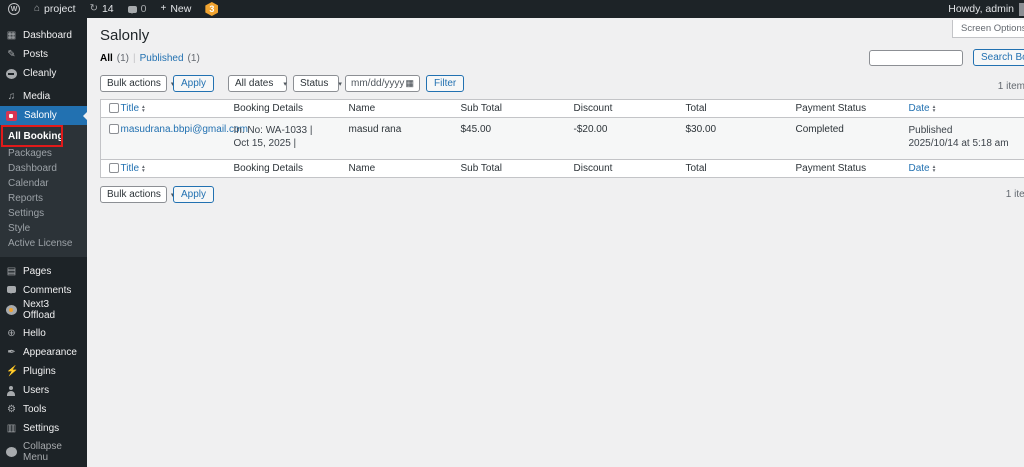 The height and width of the screenshot is (467, 1024). I want to click on sidebar-item-posts: ✎ Posts, so click(43, 54).